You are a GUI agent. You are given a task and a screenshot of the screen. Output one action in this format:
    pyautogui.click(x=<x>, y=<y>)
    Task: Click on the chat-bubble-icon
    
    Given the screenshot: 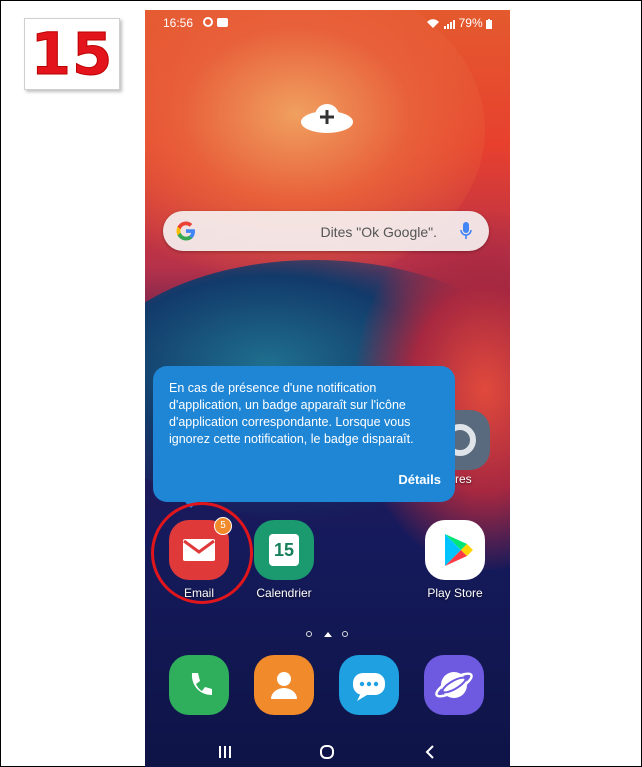 What is the action you would take?
    pyautogui.click(x=369, y=687)
    